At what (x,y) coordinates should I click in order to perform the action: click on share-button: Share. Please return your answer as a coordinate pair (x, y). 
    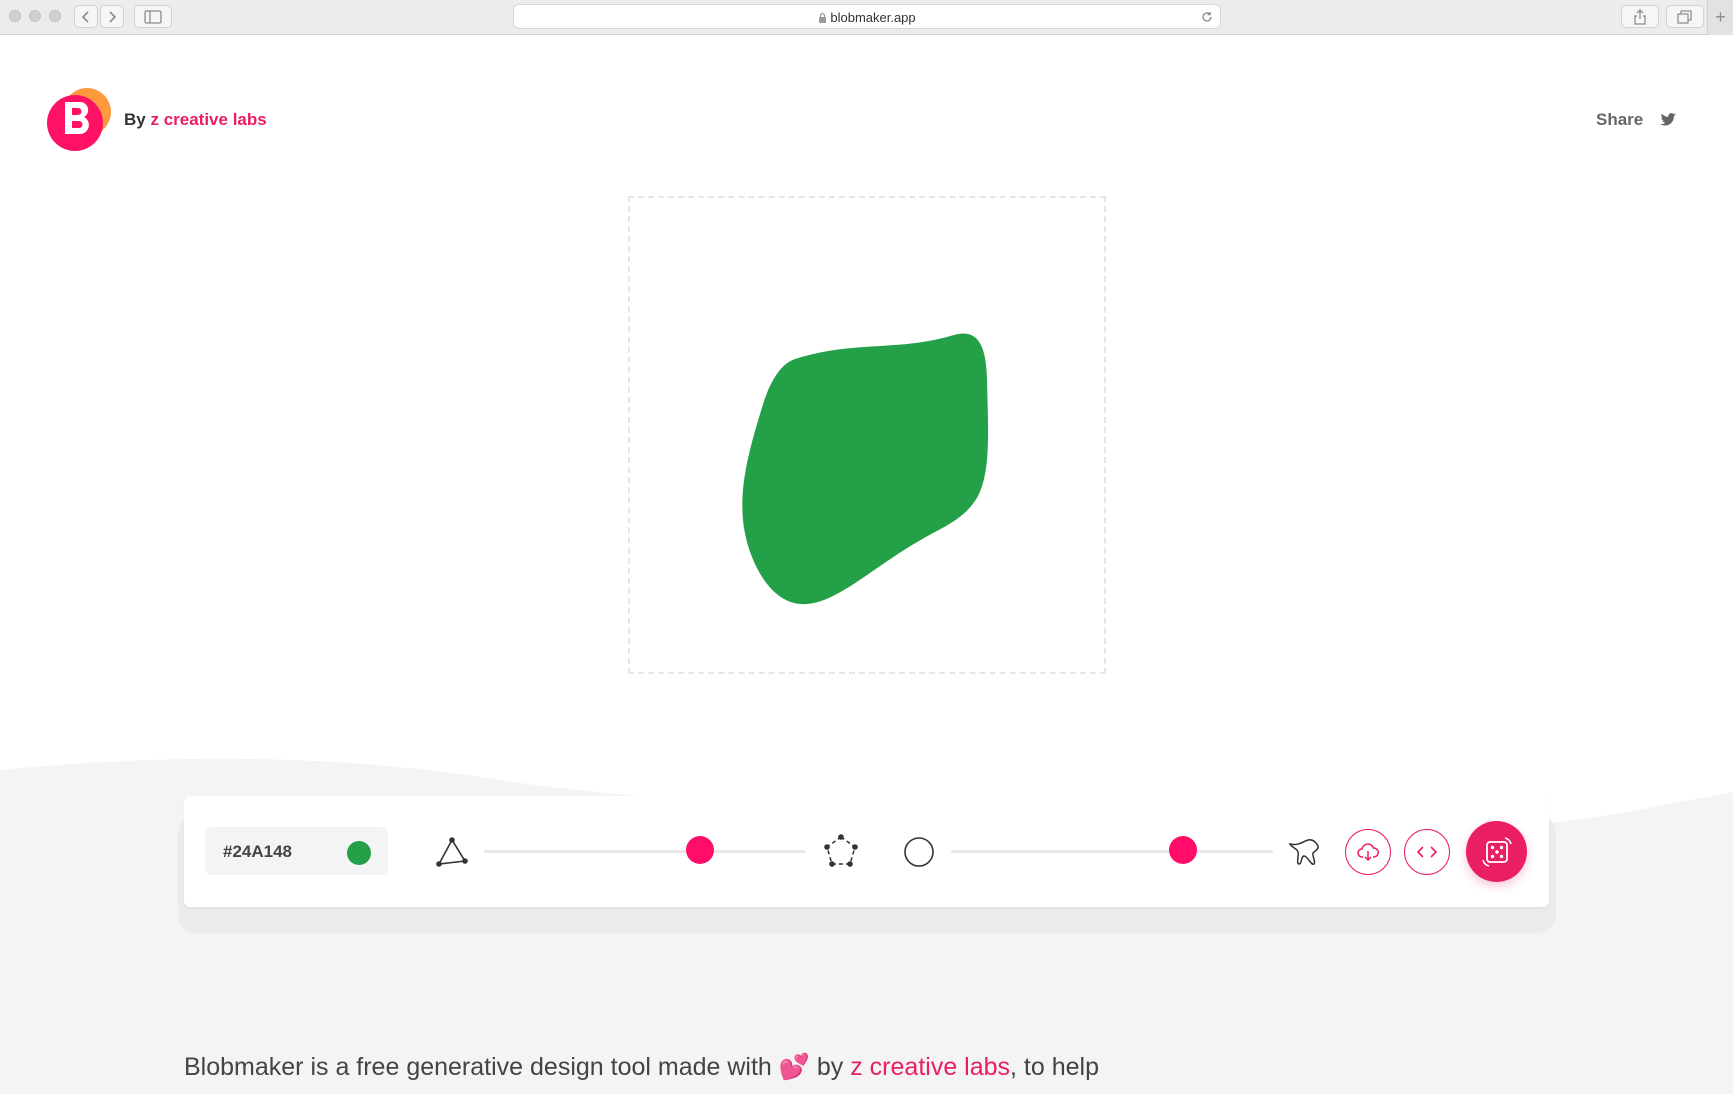
    Looking at the image, I should click on (1636, 120).